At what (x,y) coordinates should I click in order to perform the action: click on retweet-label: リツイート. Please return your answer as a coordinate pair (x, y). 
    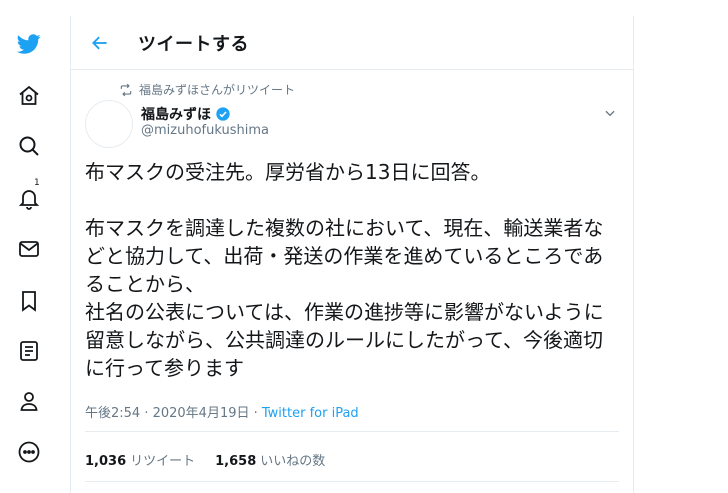
    Looking at the image, I should click on (163, 461).